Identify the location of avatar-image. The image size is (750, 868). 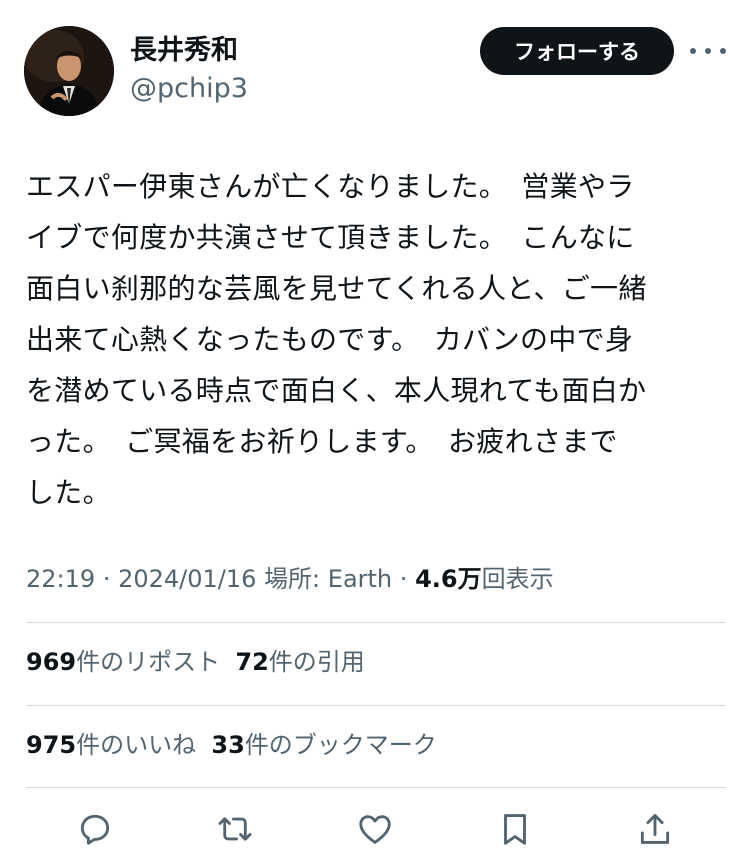
(69, 71).